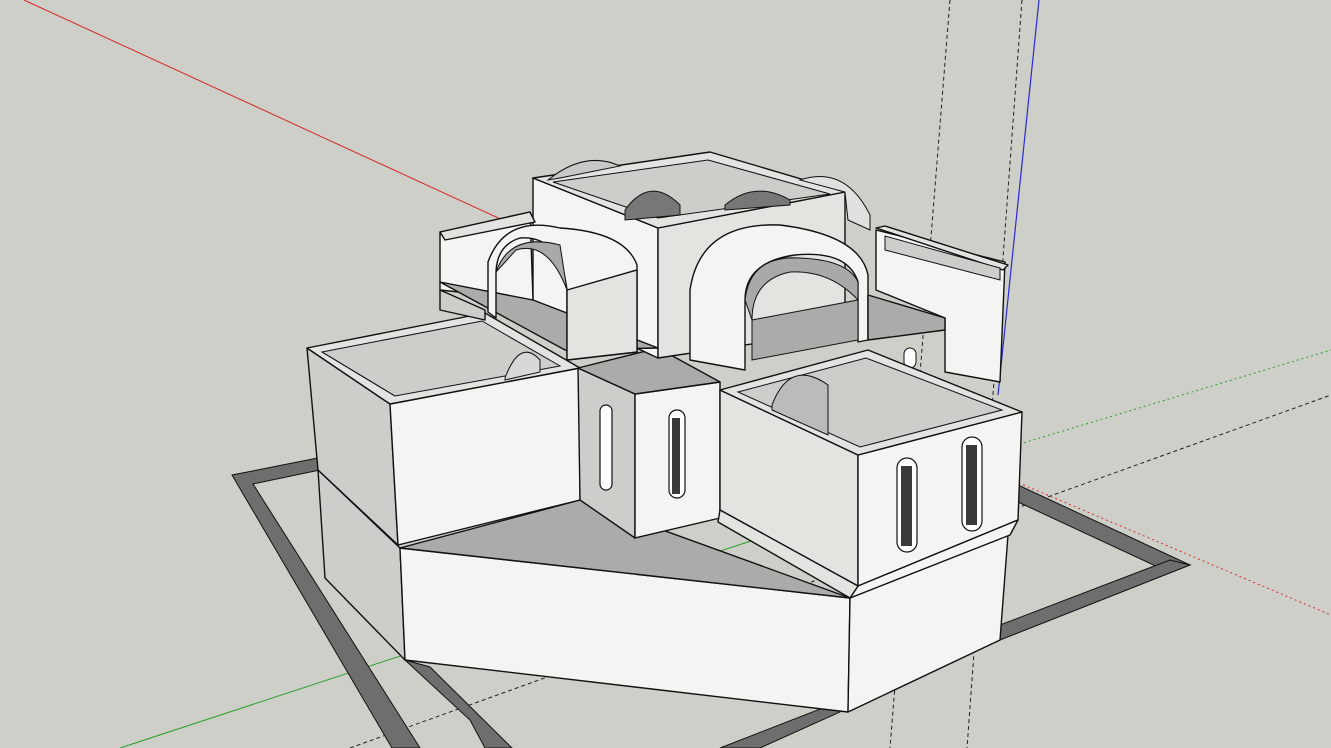  What do you see at coordinates (1018, 198) in the screenshot?
I see `blue-axis` at bounding box center [1018, 198].